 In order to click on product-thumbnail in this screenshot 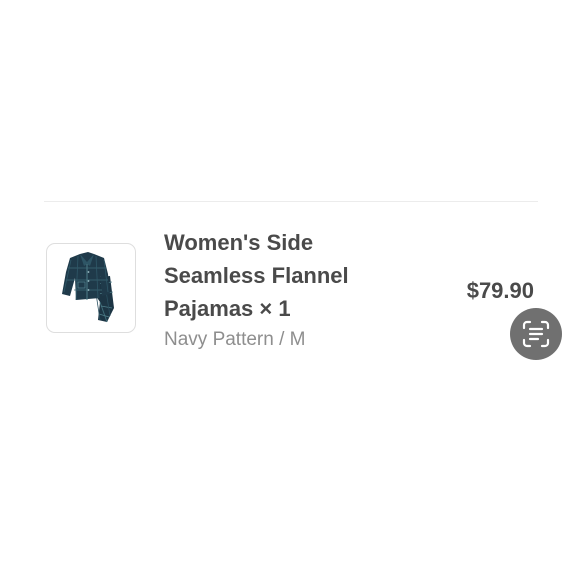, I will do `click(91, 288)`.